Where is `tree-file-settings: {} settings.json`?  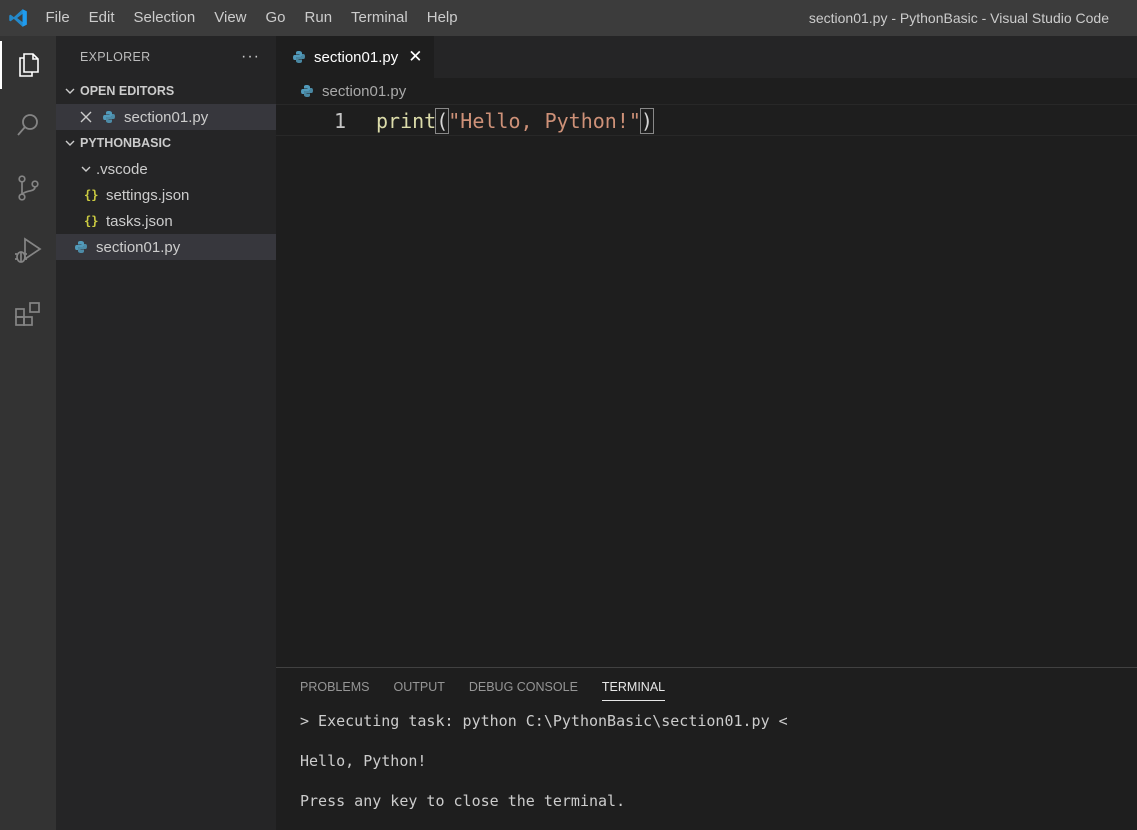 tree-file-settings: {} settings.json is located at coordinates (166, 195).